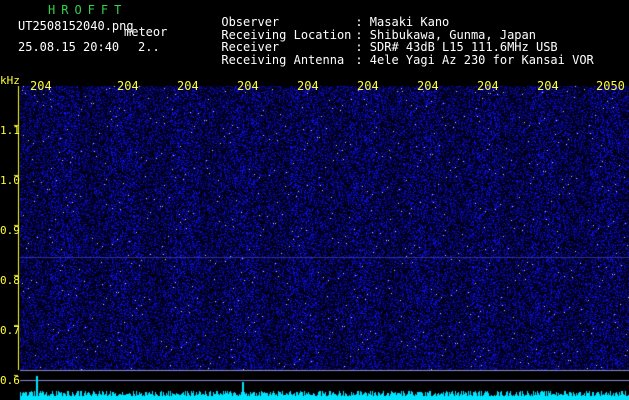 Image resolution: width=629 pixels, height=400 pixels. What do you see at coordinates (146, 32) in the screenshot?
I see `mode-tag: meteor` at bounding box center [146, 32].